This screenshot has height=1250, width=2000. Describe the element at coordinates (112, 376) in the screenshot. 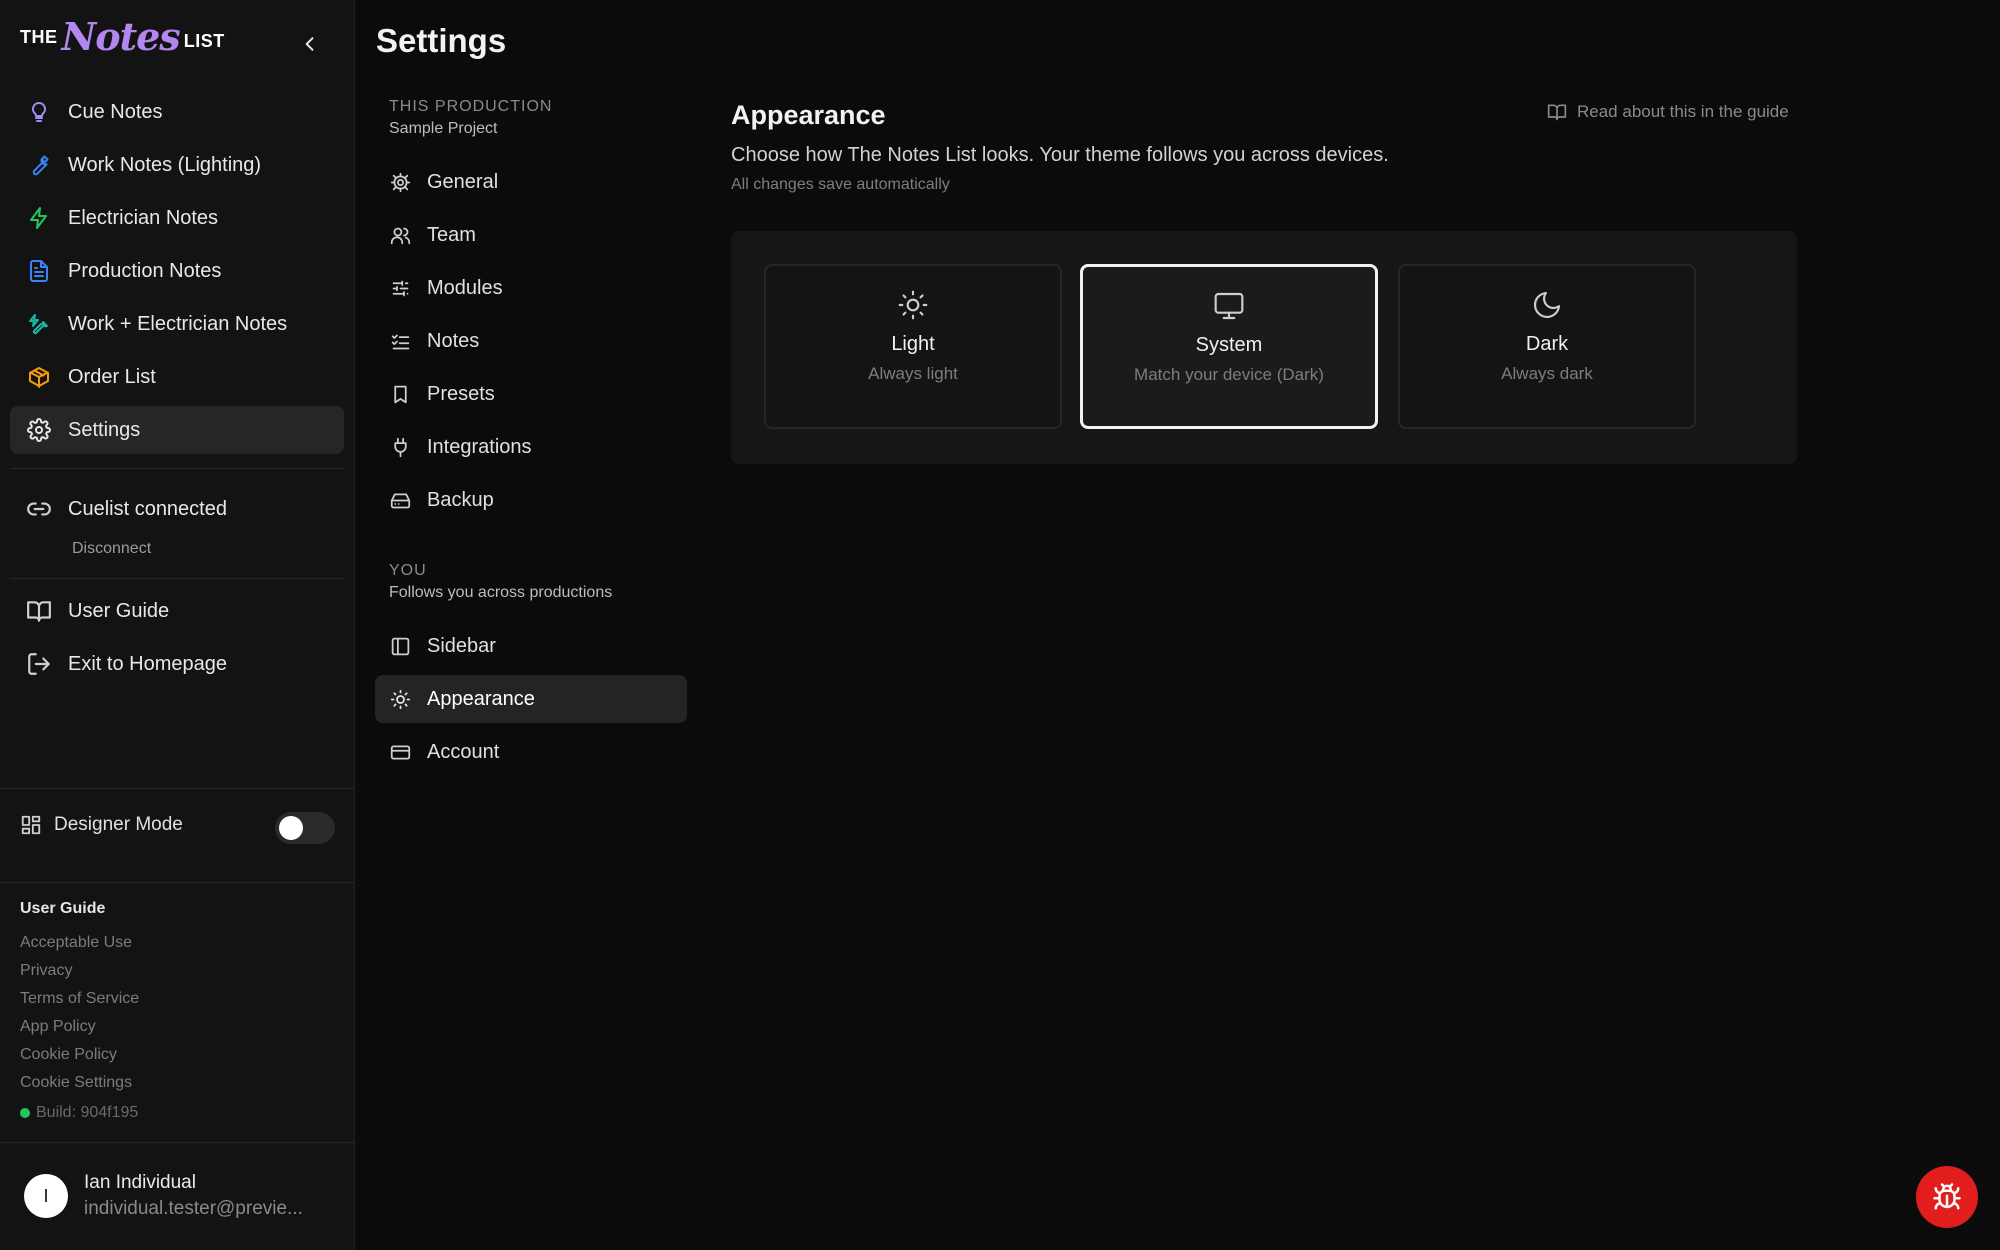

I see `nav-label: Order List` at that location.